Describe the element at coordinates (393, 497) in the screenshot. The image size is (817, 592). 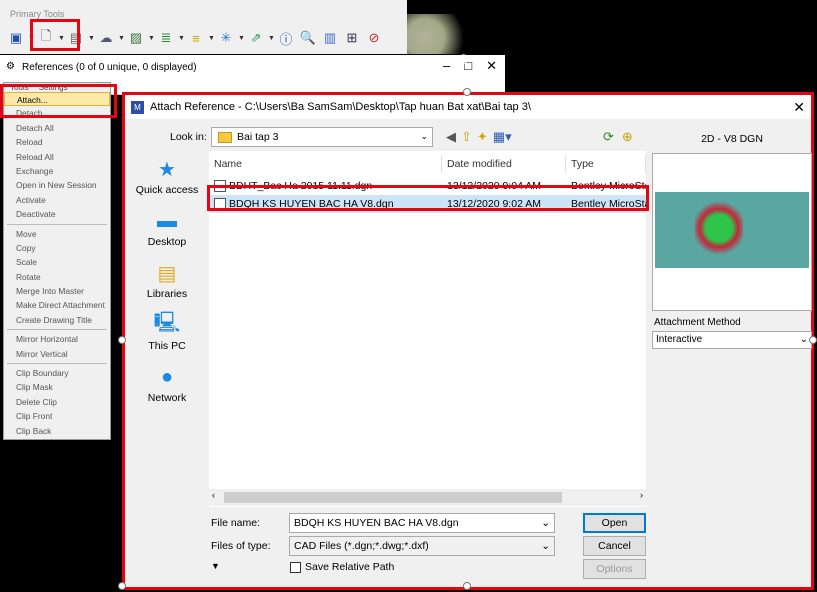
I see `scrollbar-thumb` at that location.